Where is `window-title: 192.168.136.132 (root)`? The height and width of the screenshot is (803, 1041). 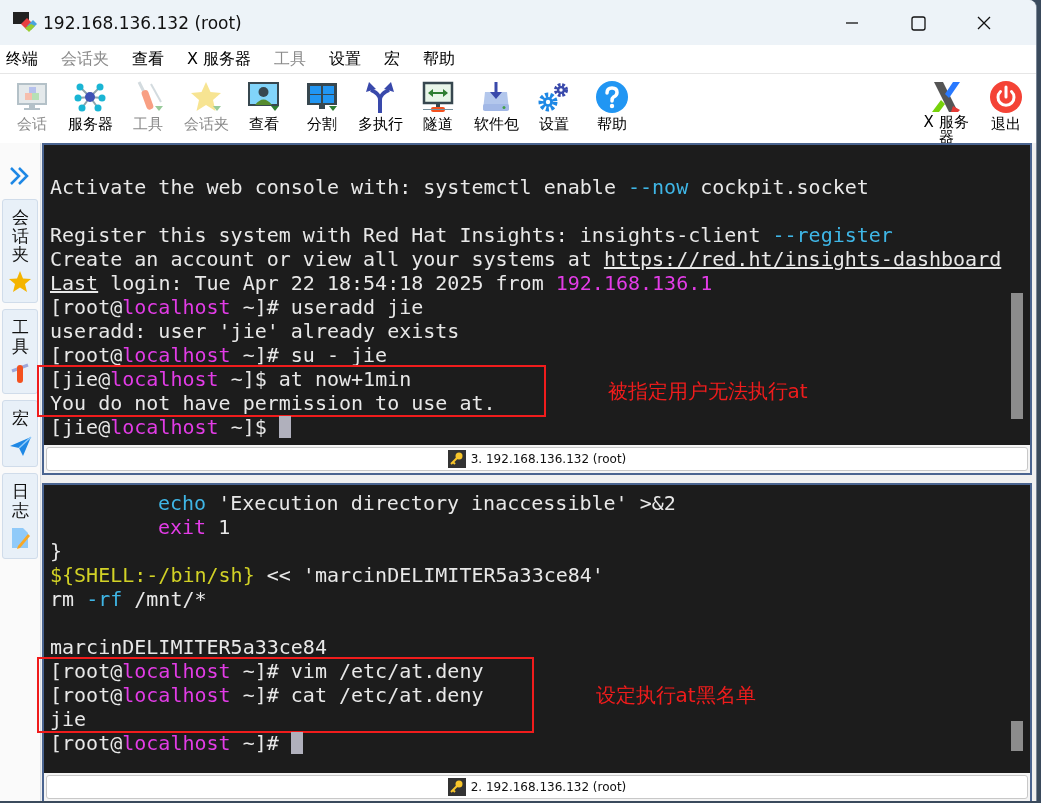
window-title: 192.168.136.132 (root) is located at coordinates (143, 22).